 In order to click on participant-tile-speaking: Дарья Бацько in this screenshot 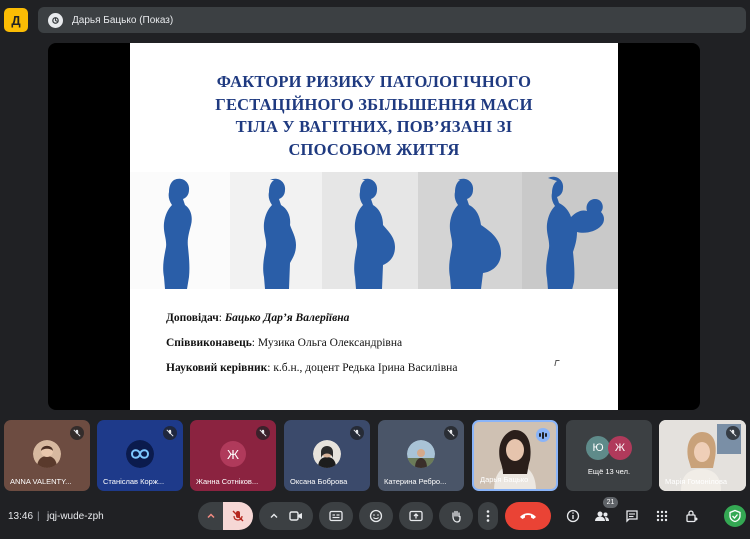, I will do `click(515, 455)`.